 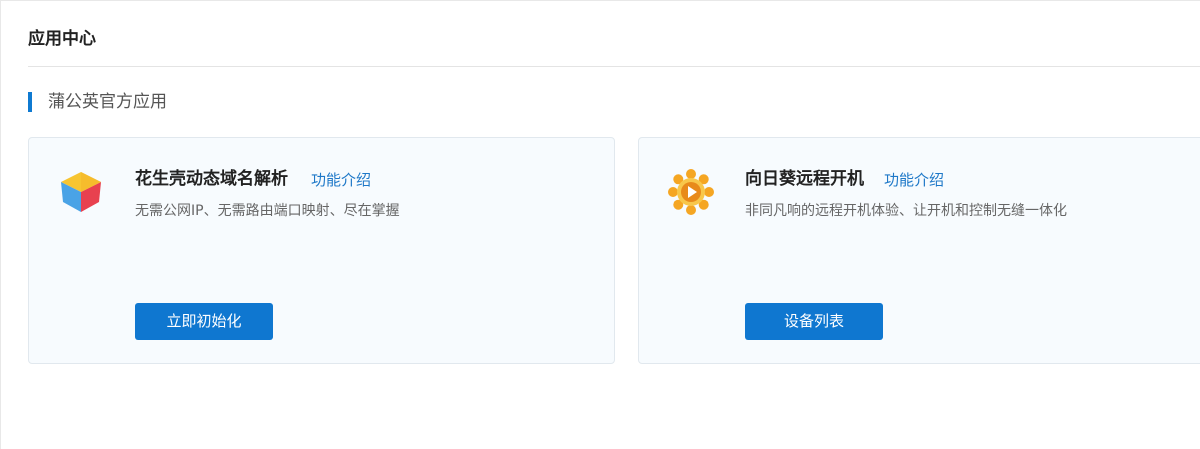 I want to click on app-description: 非同凡响的远程开机体验、让开机和控制无缝一体化, so click(x=906, y=211).